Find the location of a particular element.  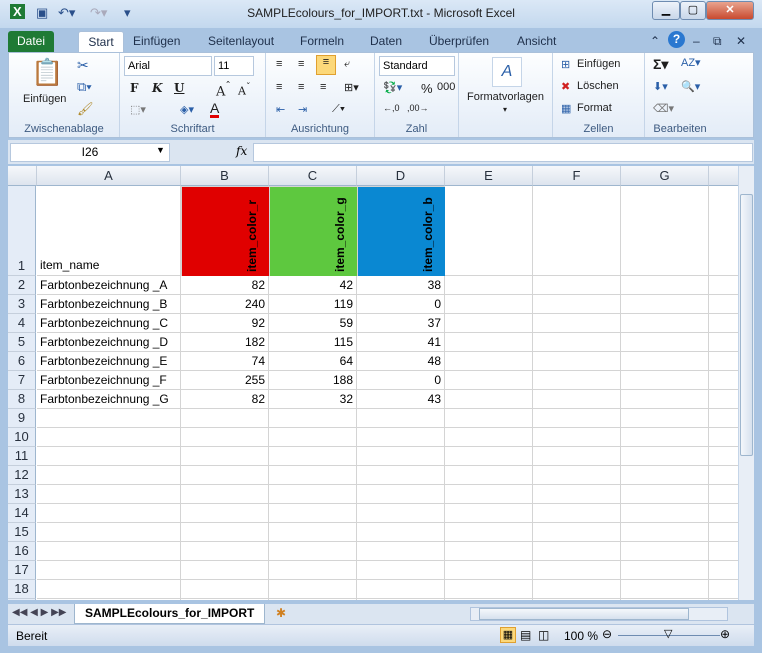

paste-button: Einfügen is located at coordinates (44, 99).